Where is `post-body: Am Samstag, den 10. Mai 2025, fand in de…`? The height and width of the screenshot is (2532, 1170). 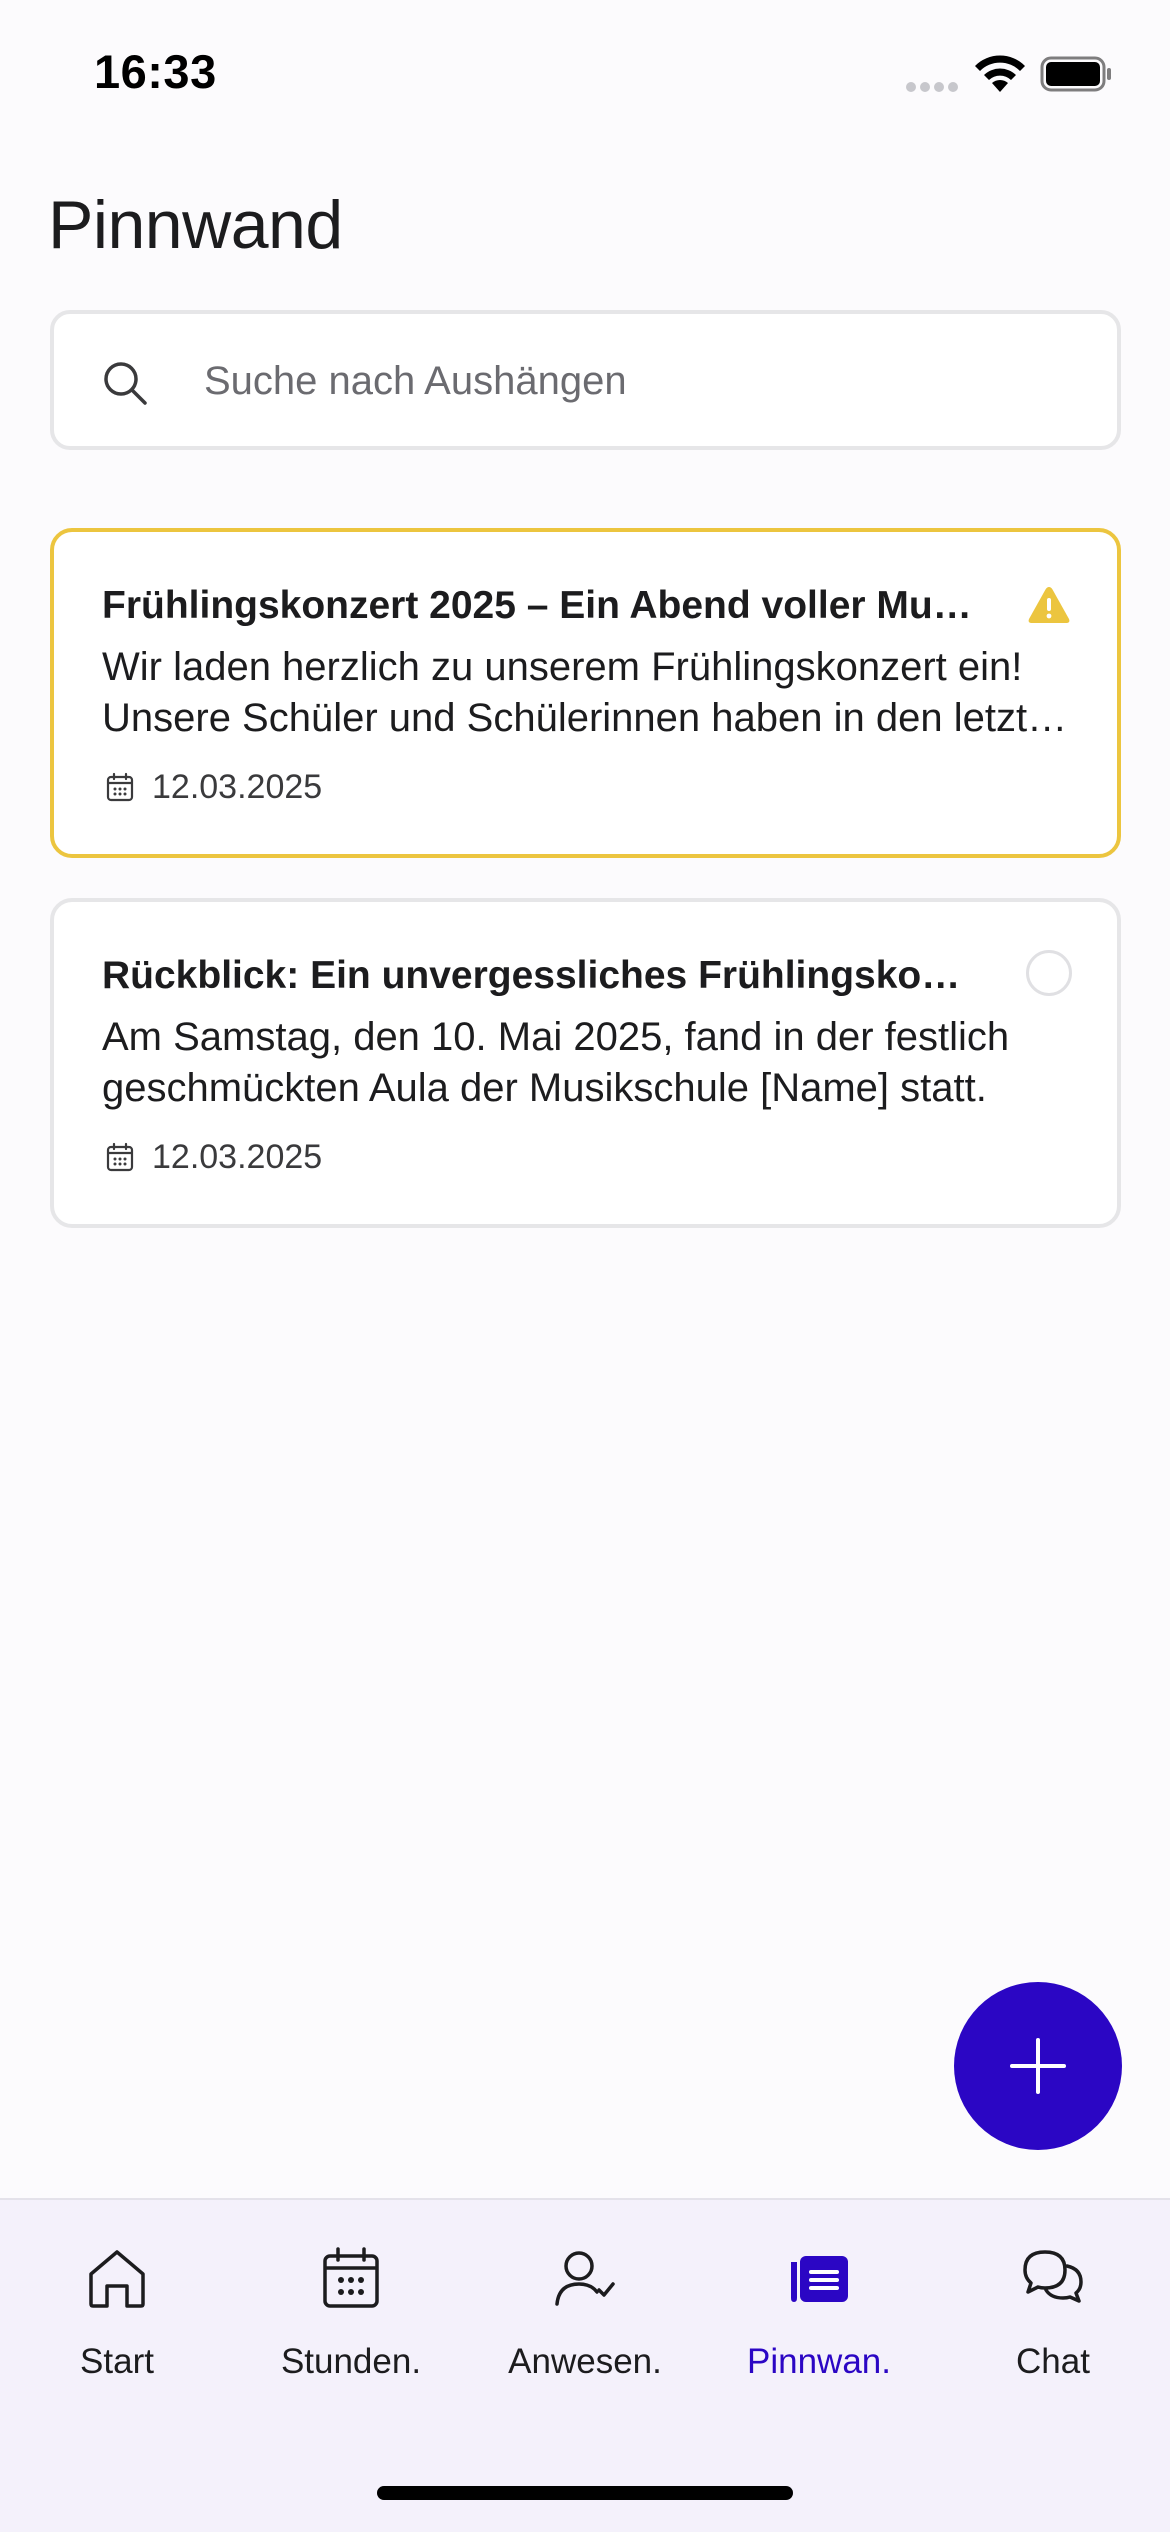 post-body: Am Samstag, den 10. Mai 2025, fand in de… is located at coordinates (556, 1062).